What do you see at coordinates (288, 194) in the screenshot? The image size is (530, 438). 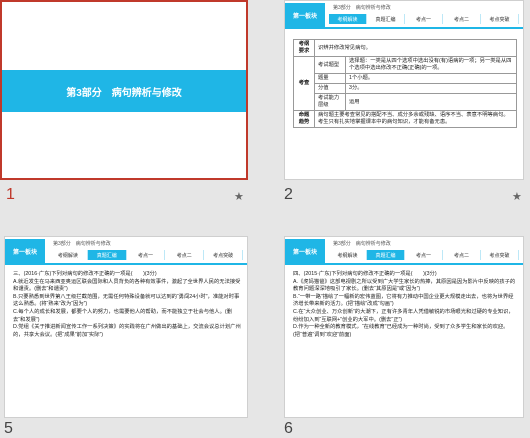 I see `slide-number-2: 2` at bounding box center [288, 194].